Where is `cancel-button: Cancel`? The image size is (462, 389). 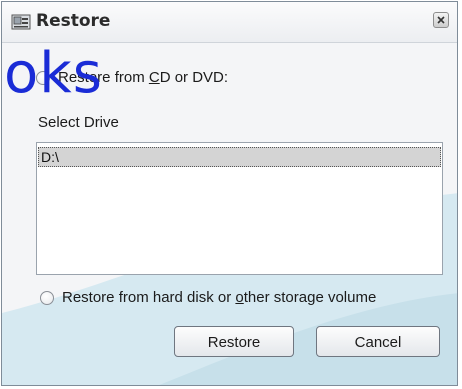 cancel-button: Cancel is located at coordinates (378, 341).